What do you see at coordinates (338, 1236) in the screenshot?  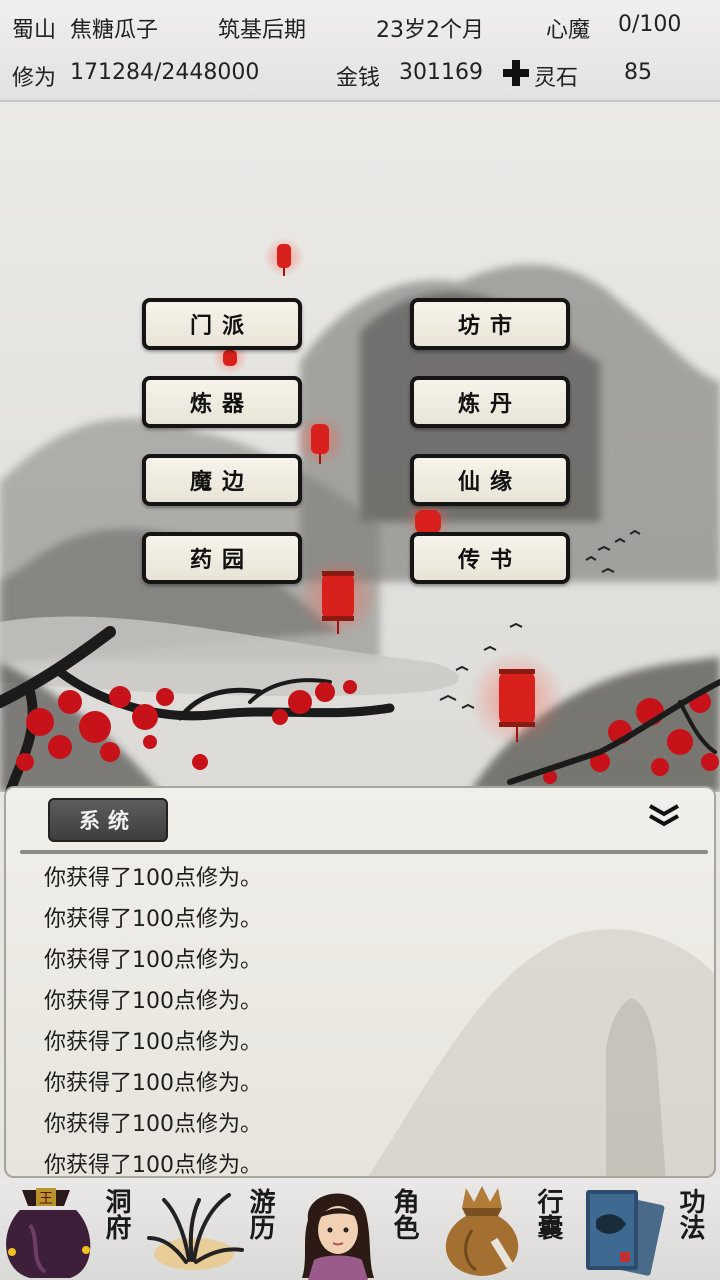 I see `character-portrait-icon` at bounding box center [338, 1236].